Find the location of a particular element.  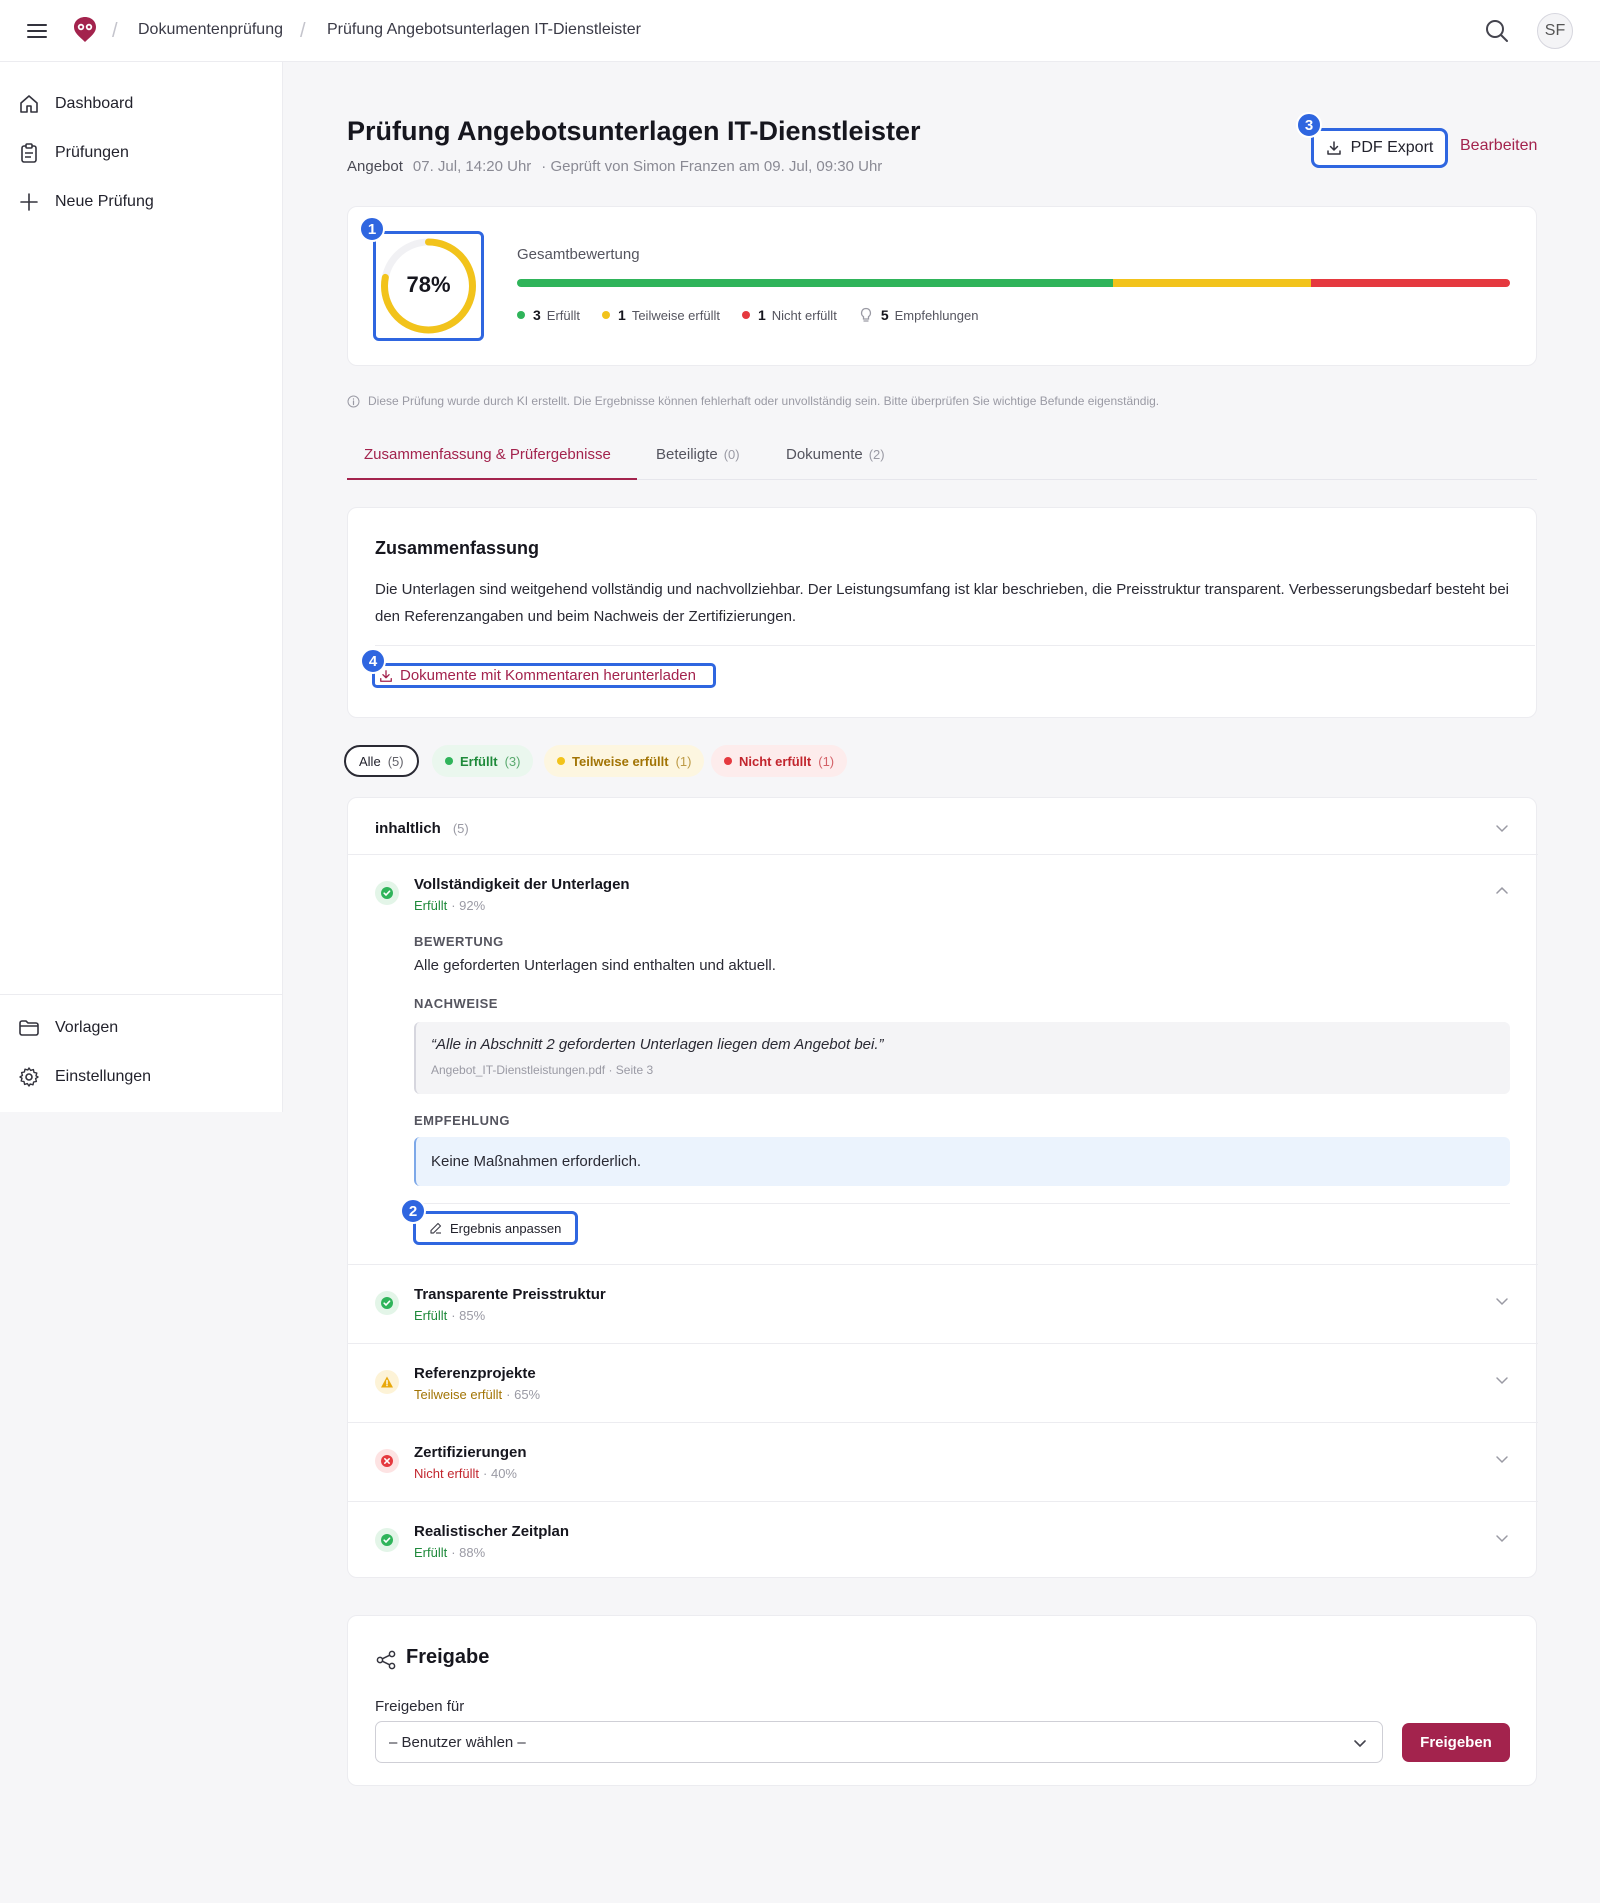

group-label: inhaltlich is located at coordinates (408, 828).